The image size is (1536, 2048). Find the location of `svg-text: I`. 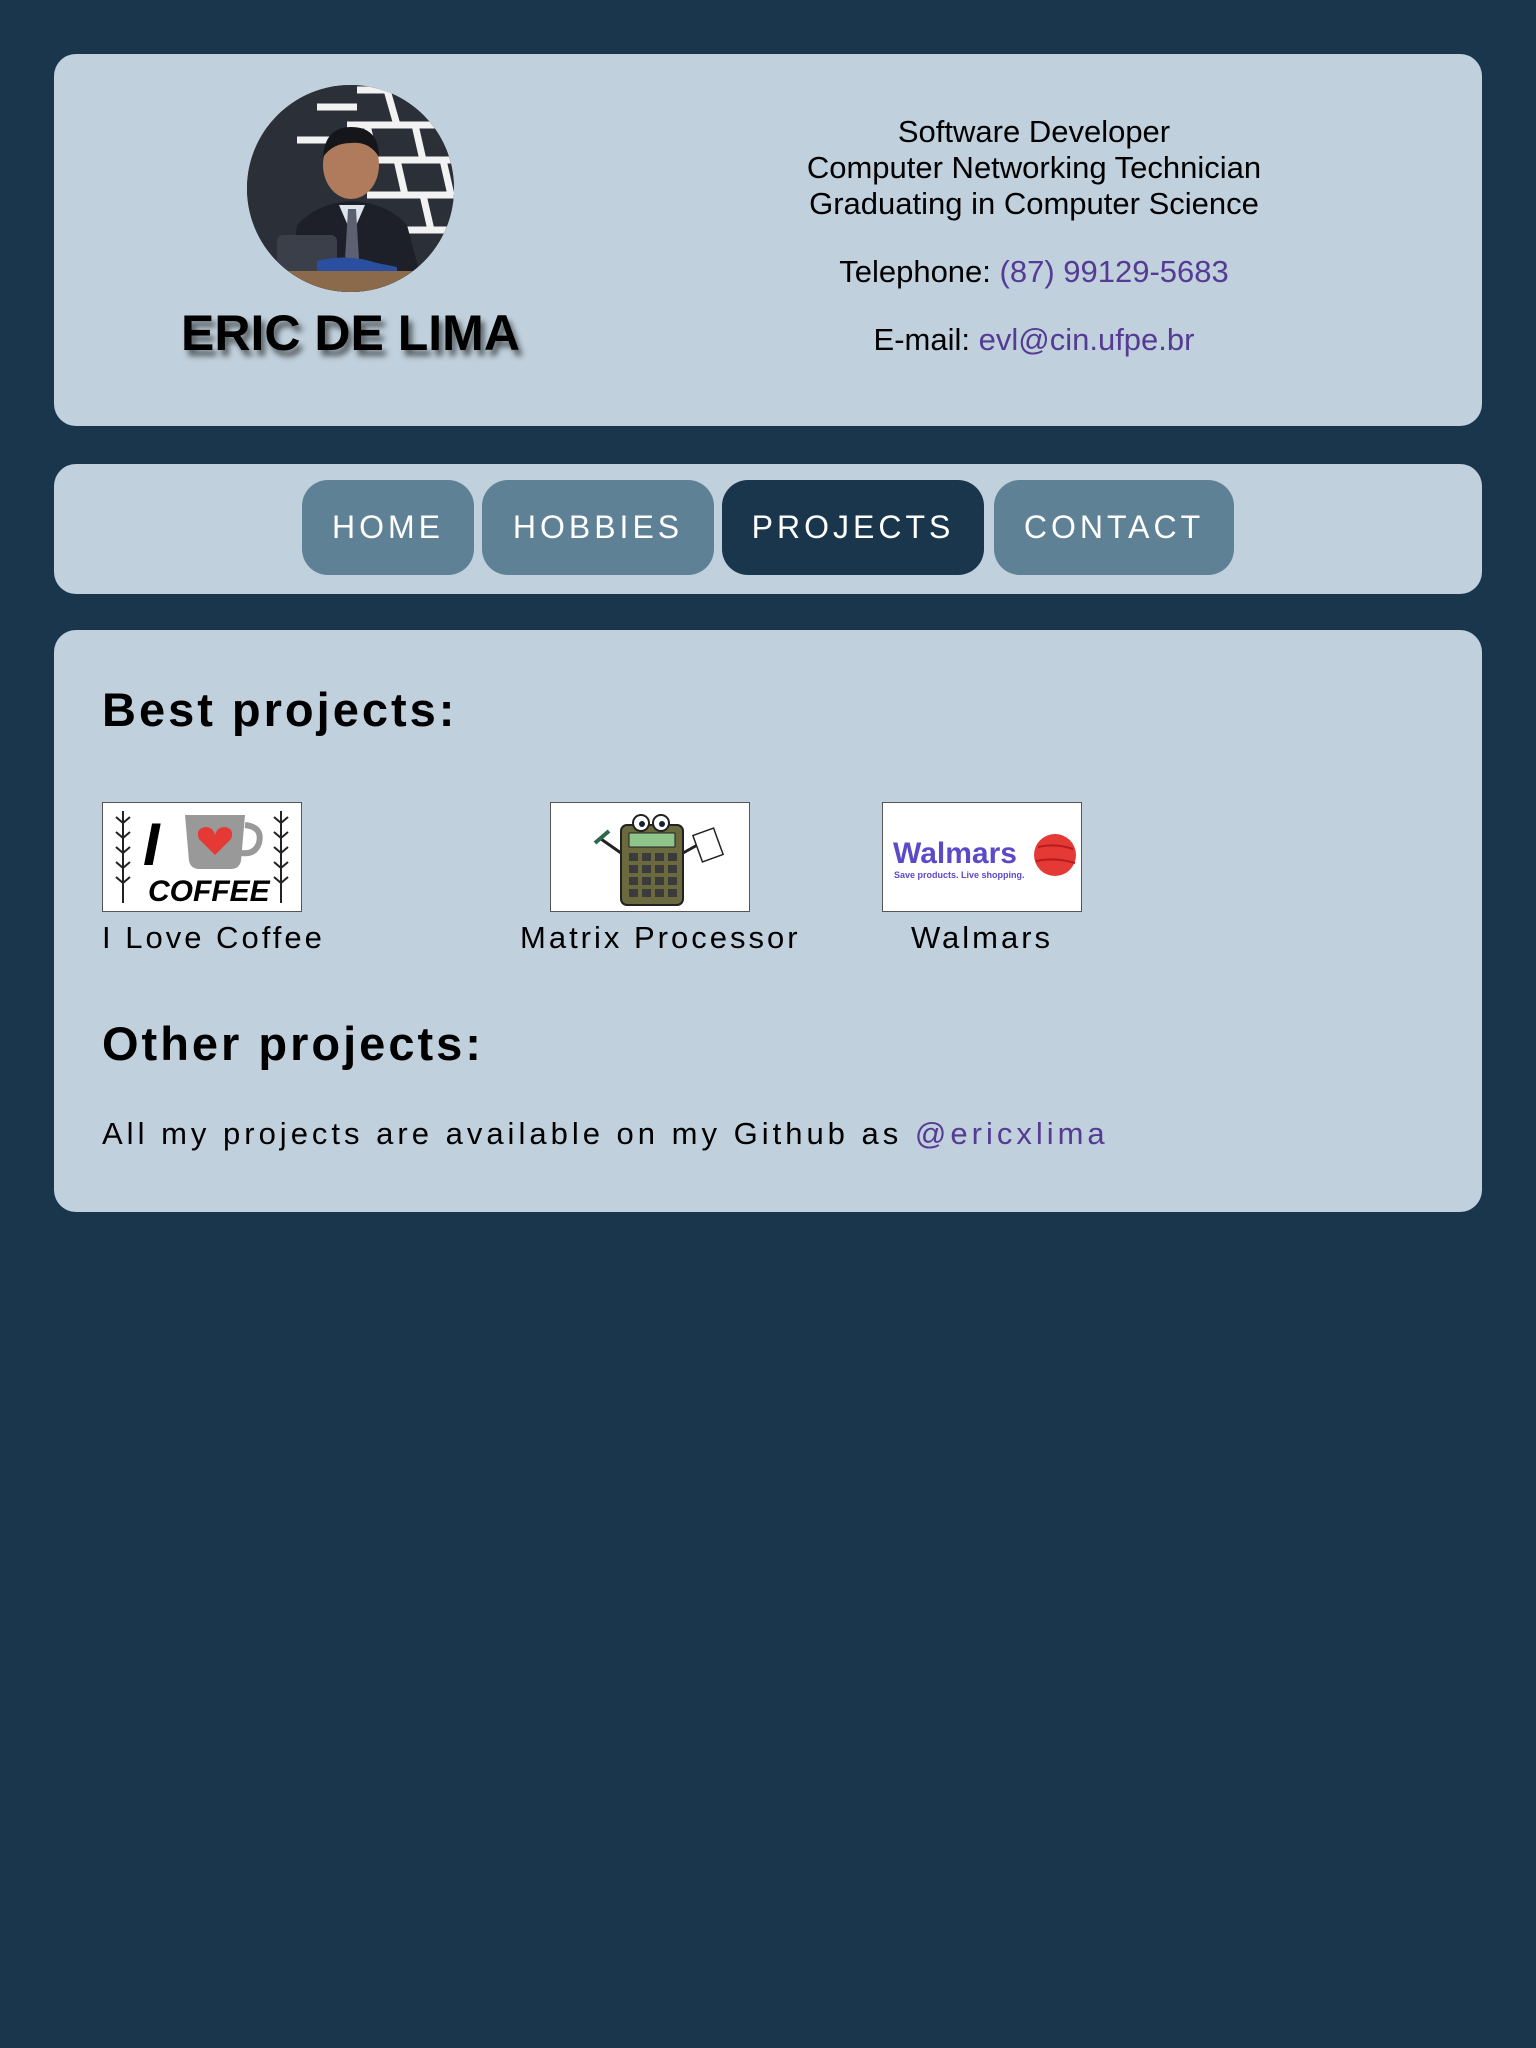

svg-text: I is located at coordinates (152, 844).